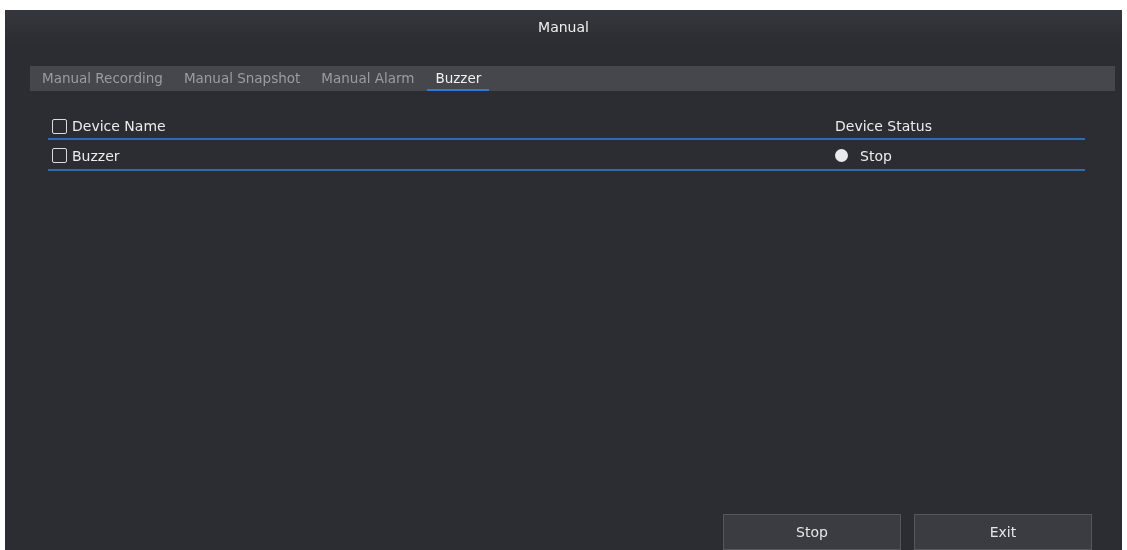 The image size is (1127, 550). What do you see at coordinates (883, 126) in the screenshot?
I see `column-header: Device Status` at bounding box center [883, 126].